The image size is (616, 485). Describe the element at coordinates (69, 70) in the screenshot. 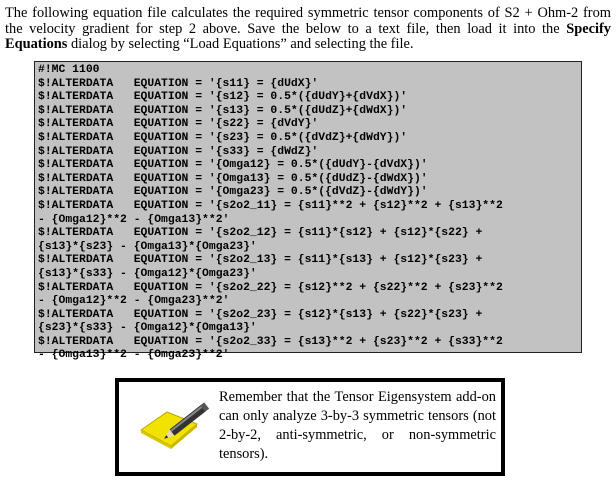

I see `code-line: #!MC 1100` at that location.